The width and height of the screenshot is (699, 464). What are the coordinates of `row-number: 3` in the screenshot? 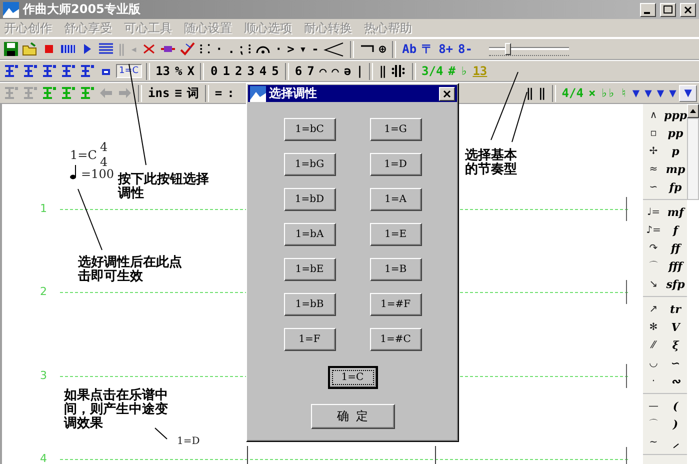 It's located at (43, 375).